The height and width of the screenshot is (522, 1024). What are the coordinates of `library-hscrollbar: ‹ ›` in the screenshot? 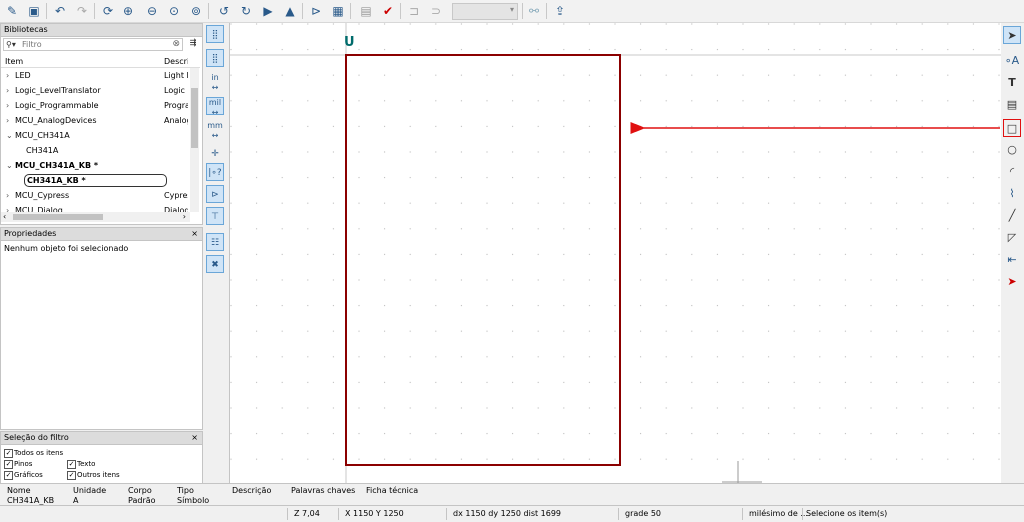 It's located at (95, 217).